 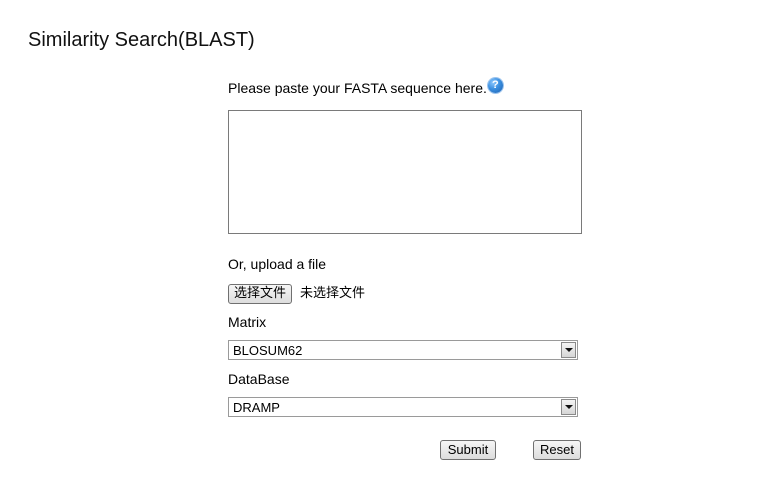 What do you see at coordinates (260, 294) in the screenshot?
I see `choose-file-button: 选择文件` at bounding box center [260, 294].